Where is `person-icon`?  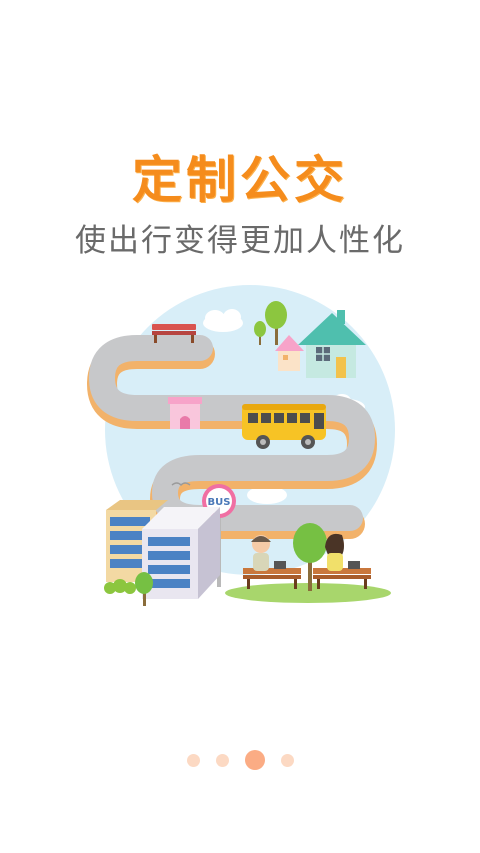 person-icon is located at coordinates (342, 552).